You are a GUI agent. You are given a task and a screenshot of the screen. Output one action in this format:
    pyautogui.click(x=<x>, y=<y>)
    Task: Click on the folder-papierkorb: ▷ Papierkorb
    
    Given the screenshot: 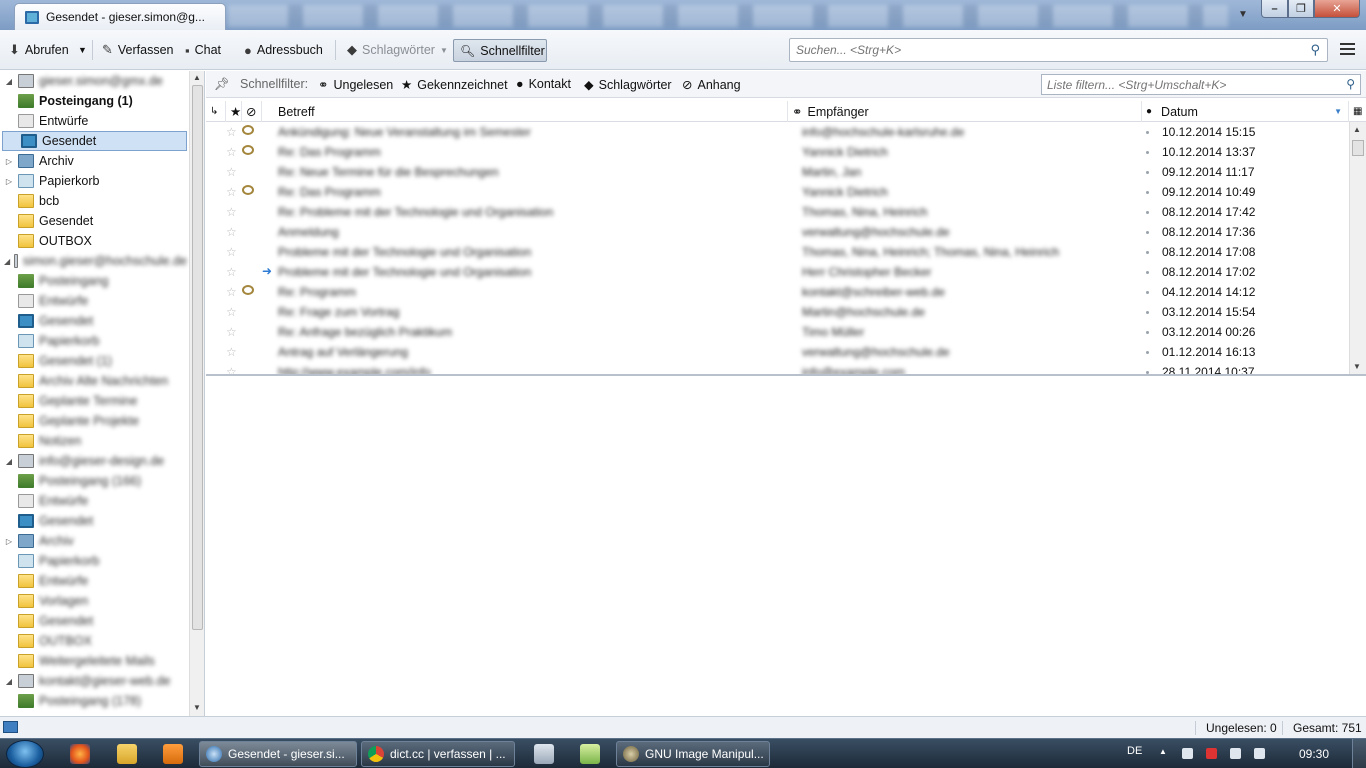 What is the action you would take?
    pyautogui.click(x=93, y=181)
    